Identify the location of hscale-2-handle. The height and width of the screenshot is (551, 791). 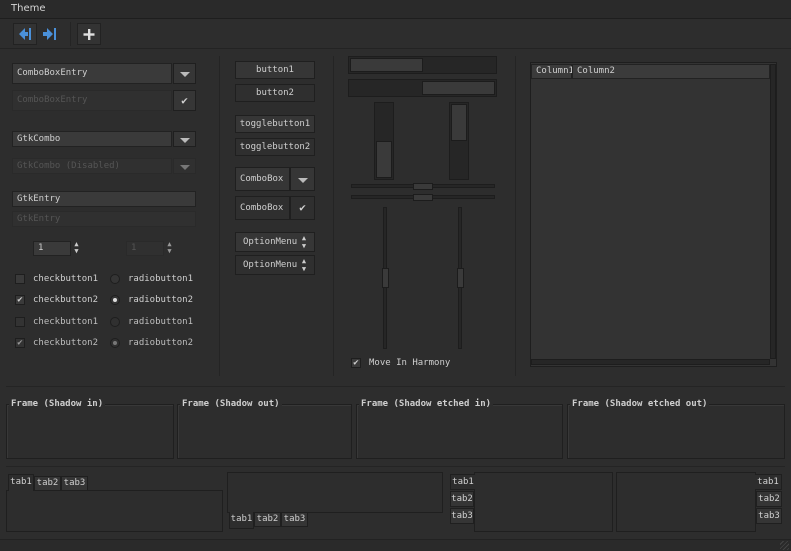
(423, 197).